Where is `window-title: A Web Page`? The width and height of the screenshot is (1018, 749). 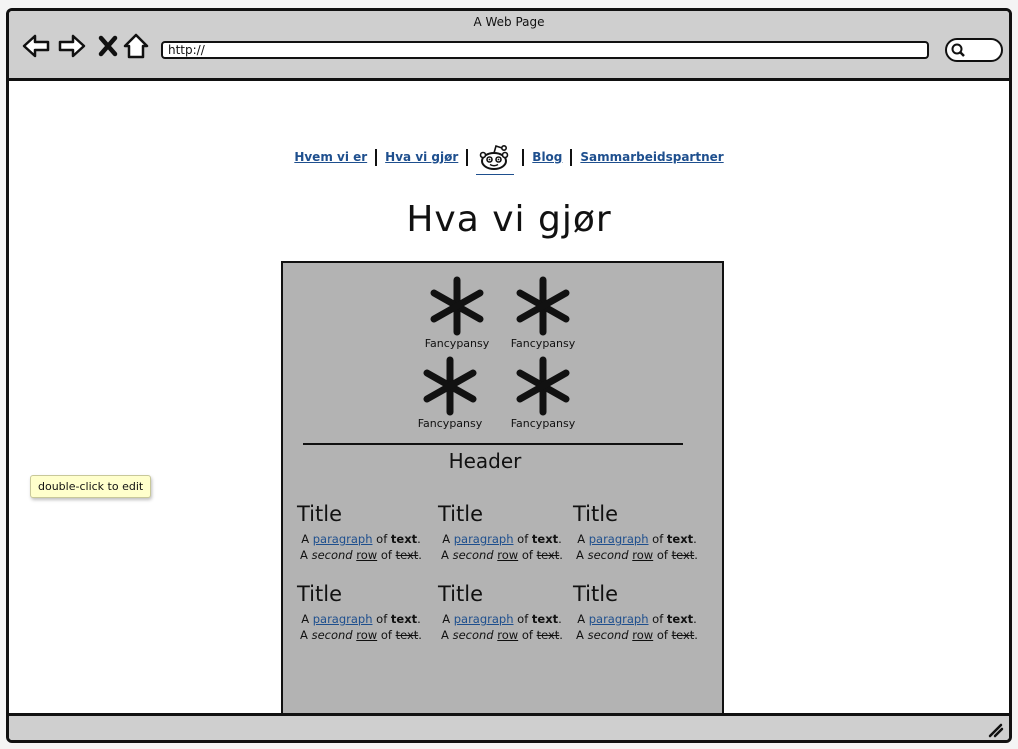 window-title: A Web Page is located at coordinates (509, 22).